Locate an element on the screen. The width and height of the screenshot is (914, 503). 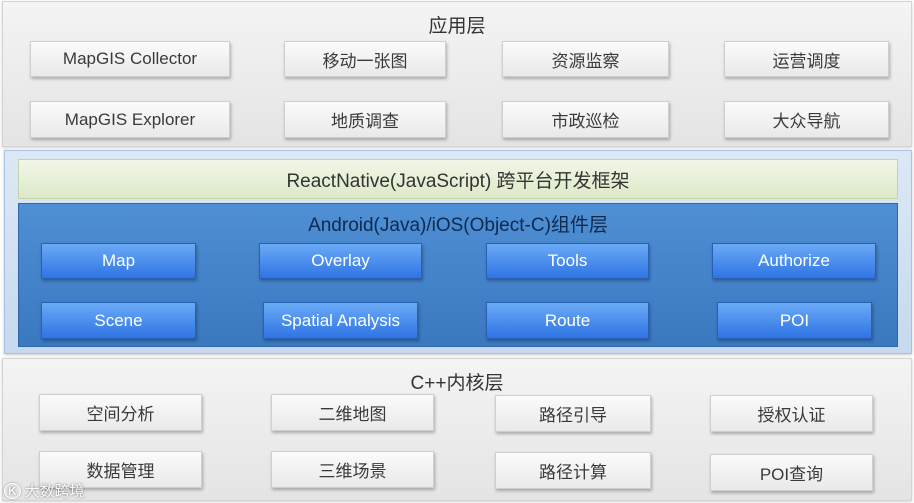
app-layer-title: 应用层 is located at coordinates (457, 26).